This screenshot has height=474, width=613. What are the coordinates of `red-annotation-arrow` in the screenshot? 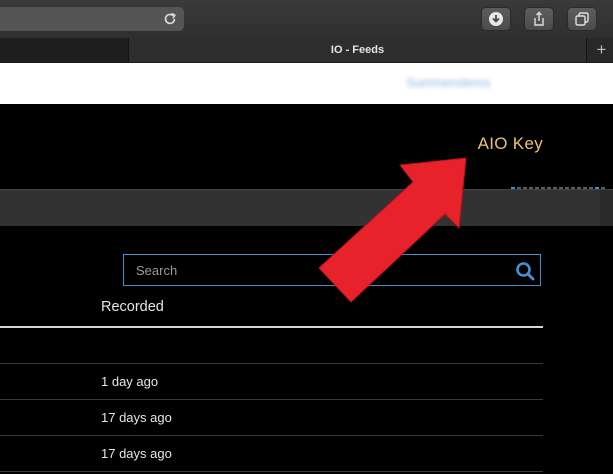 It's located at (392, 230).